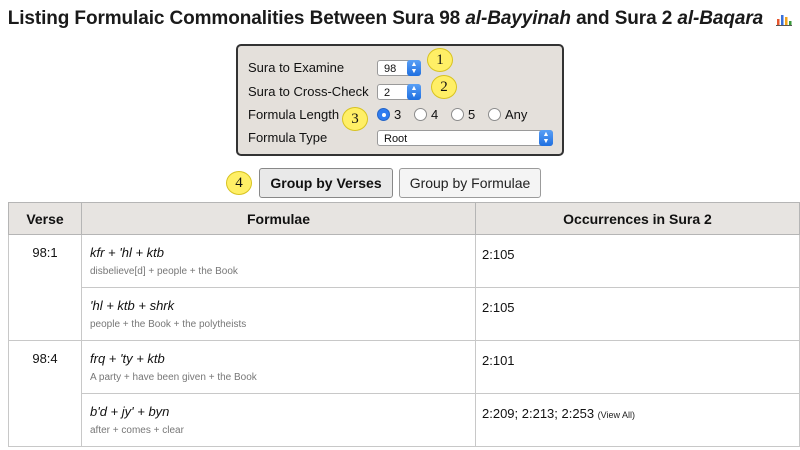 This screenshot has height=450, width=800. Describe the element at coordinates (45, 218) in the screenshot. I see `header-verse: Verse` at that location.